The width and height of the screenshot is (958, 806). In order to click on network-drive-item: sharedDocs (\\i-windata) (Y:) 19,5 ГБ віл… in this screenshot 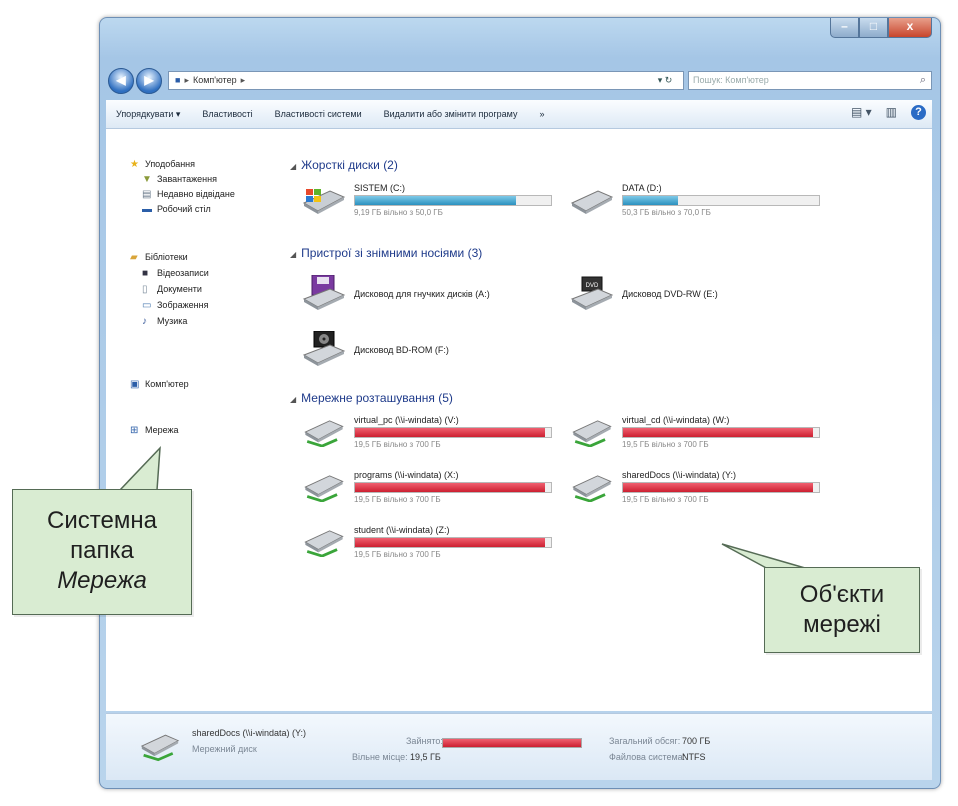, I will do `click(700, 491)`.